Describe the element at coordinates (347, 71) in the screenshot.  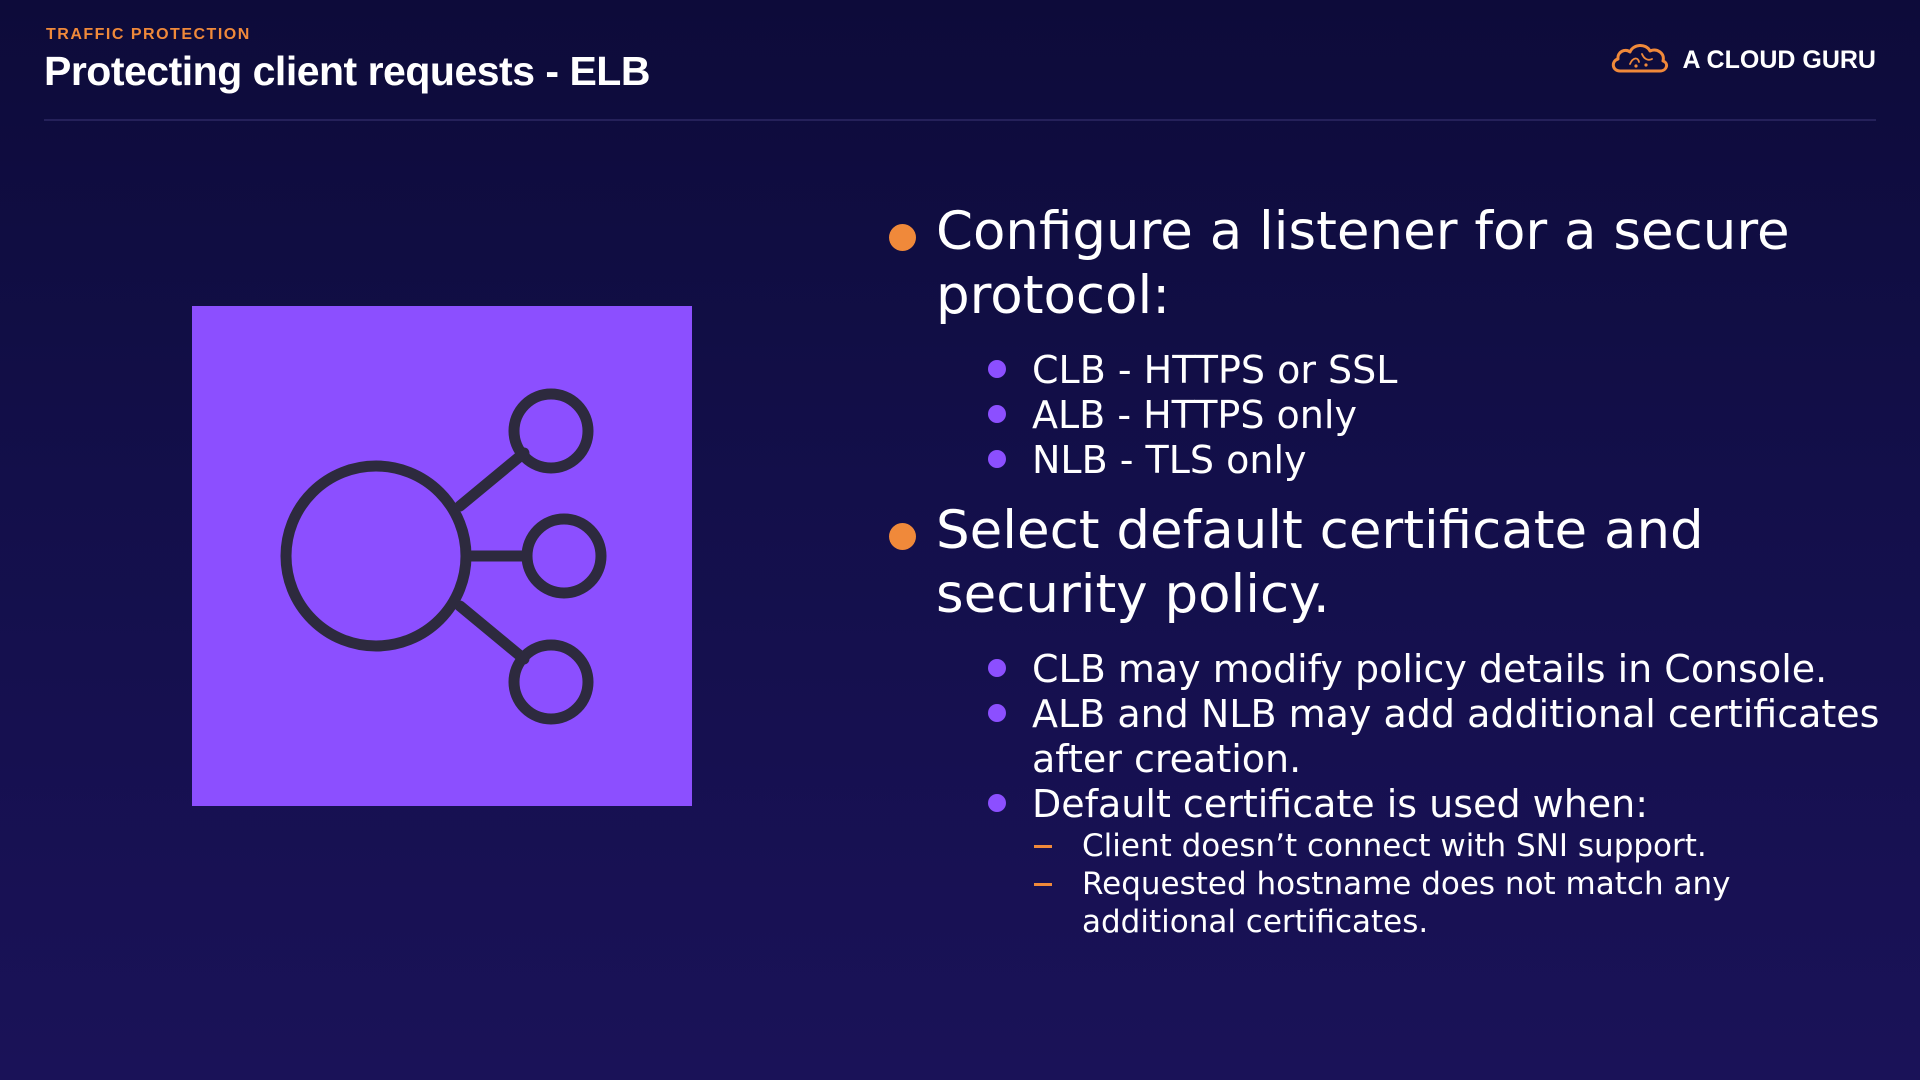
I see `page-title: Protecting client requests - ELB` at that location.